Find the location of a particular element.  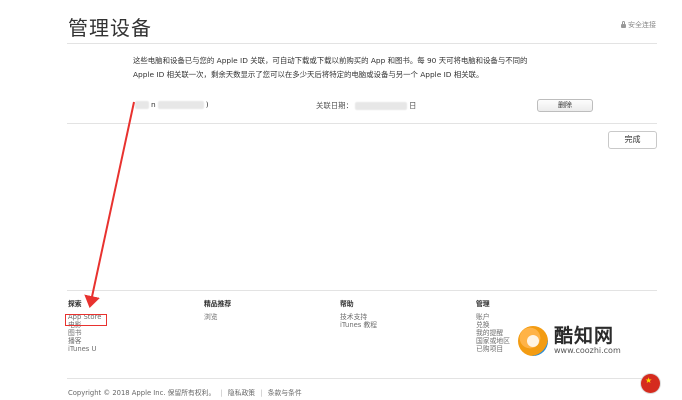

watermark-name: 酷知网 is located at coordinates (584, 336).